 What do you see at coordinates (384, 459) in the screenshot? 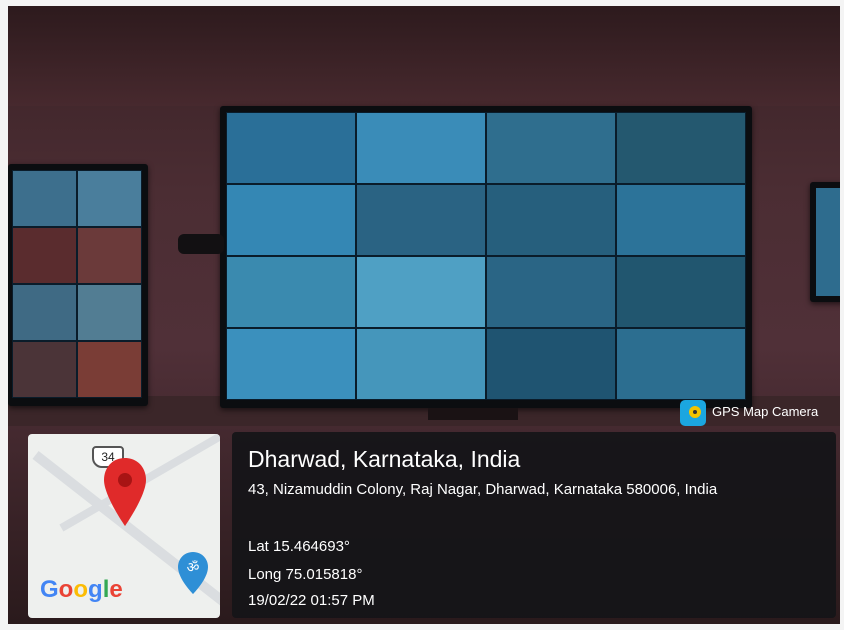
I see `location-title: Dharwad, Karnataka, India` at bounding box center [384, 459].